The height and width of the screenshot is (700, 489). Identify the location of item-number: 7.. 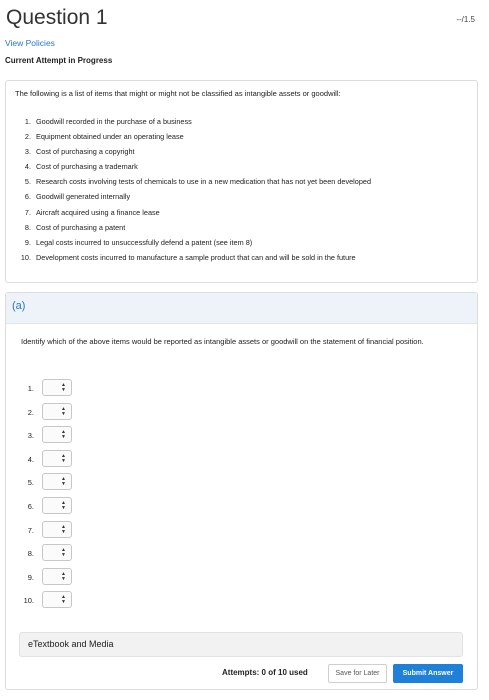
(27, 212).